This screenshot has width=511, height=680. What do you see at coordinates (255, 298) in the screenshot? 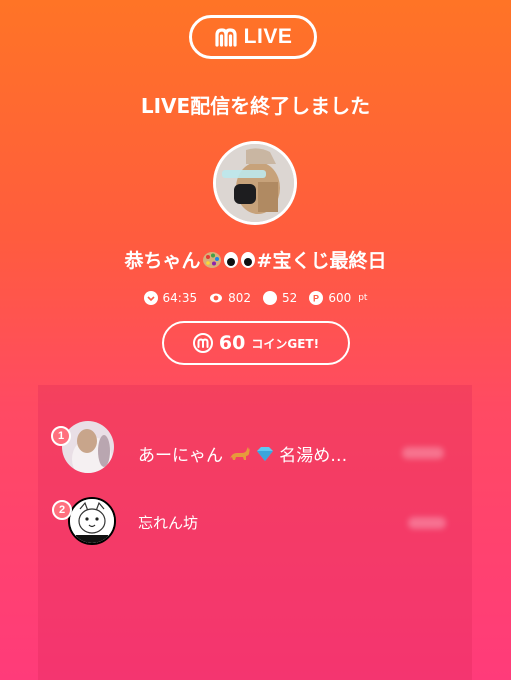
I see `live-stats: 64:35 802 52 P 600 pt` at bounding box center [255, 298].